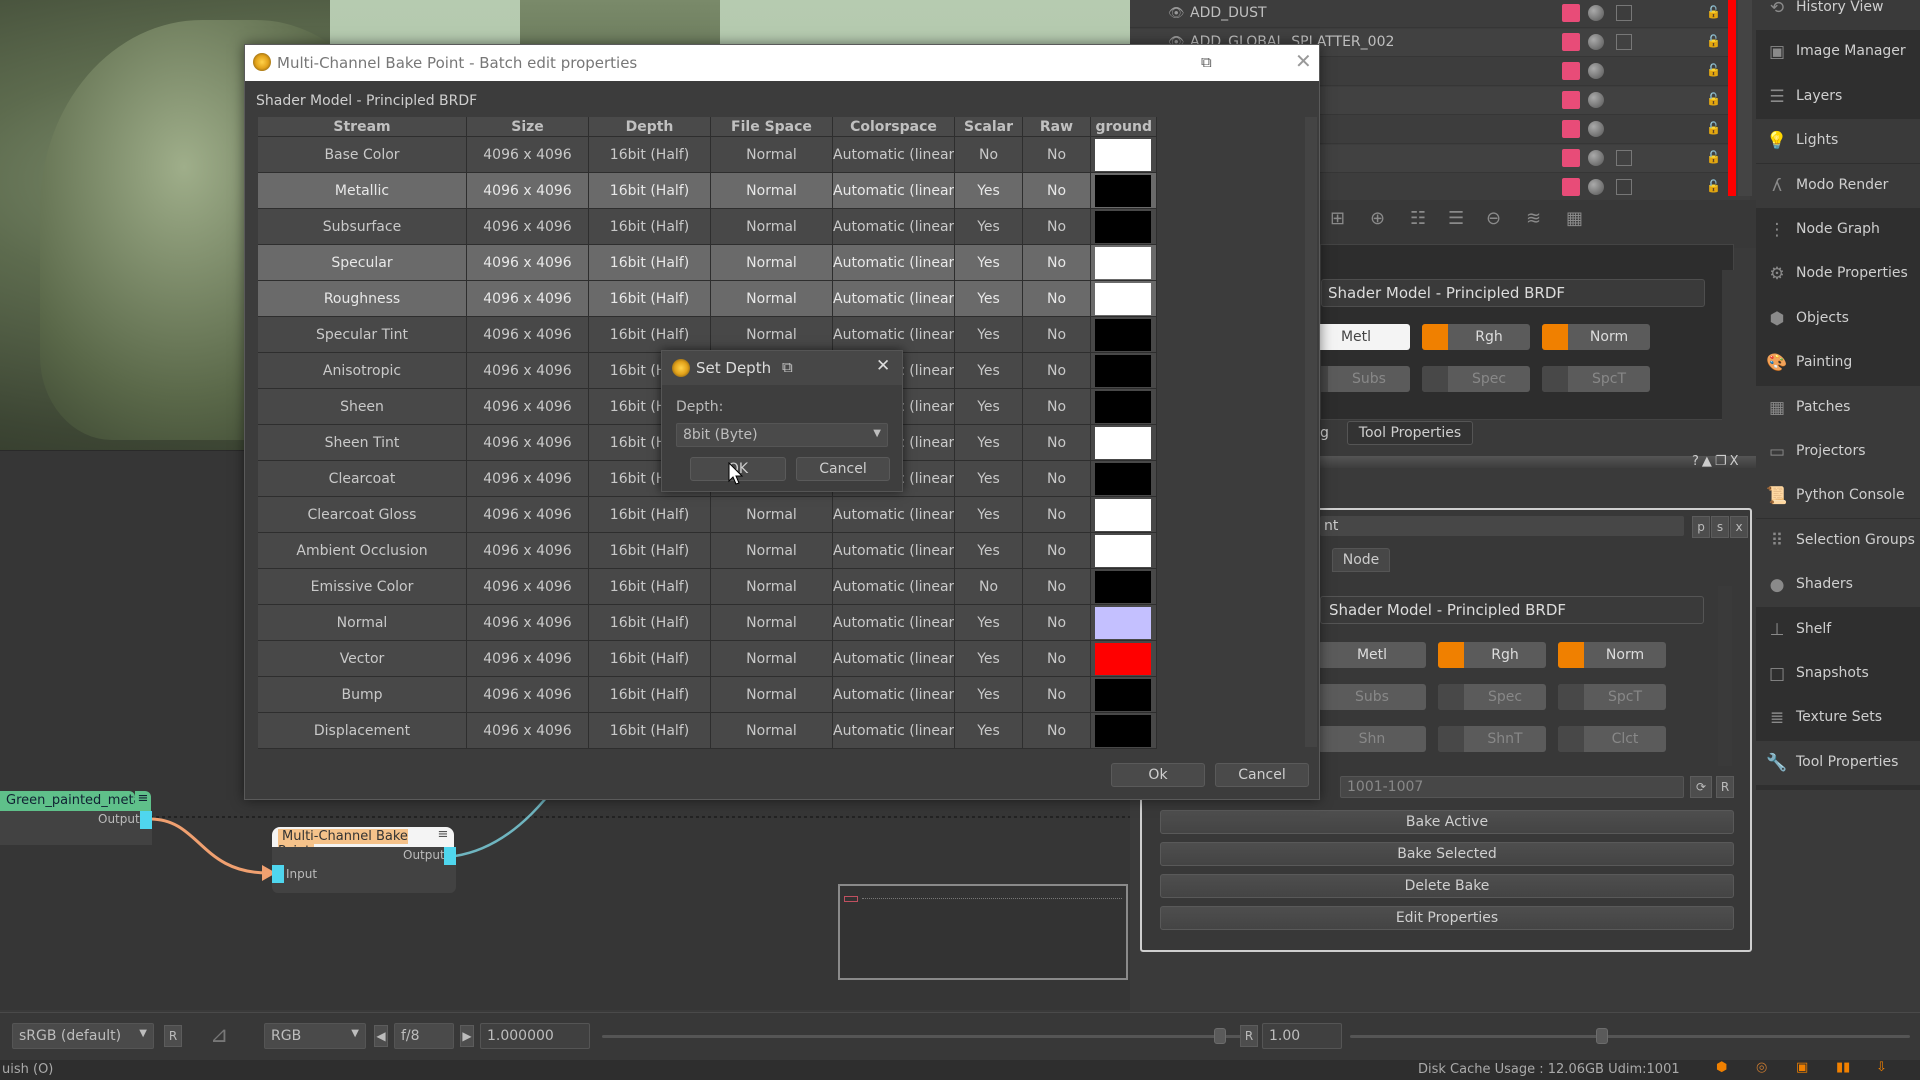 The width and height of the screenshot is (1920, 1080). What do you see at coordinates (1612, 655) in the screenshot?
I see `channel-chip-norm: Norm` at bounding box center [1612, 655].